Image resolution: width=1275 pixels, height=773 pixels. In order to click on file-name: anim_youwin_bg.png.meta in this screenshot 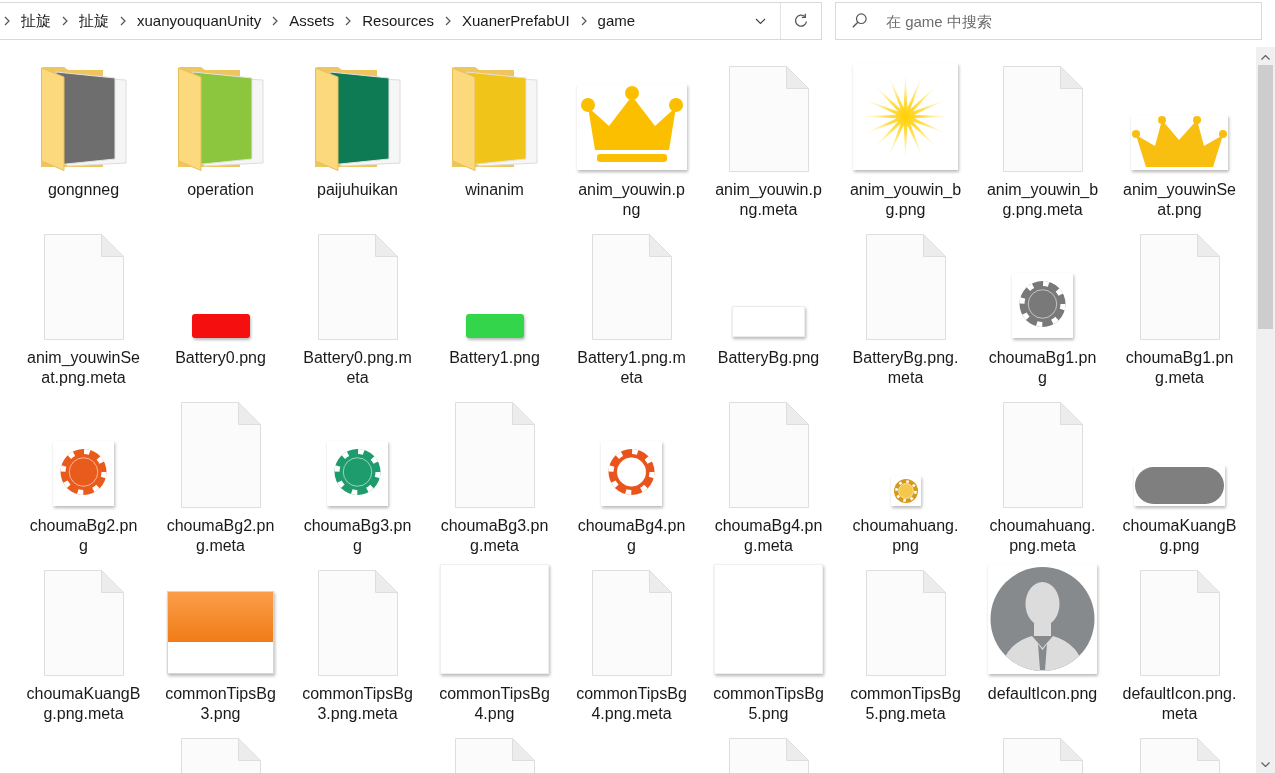, I will do `click(1042, 200)`.